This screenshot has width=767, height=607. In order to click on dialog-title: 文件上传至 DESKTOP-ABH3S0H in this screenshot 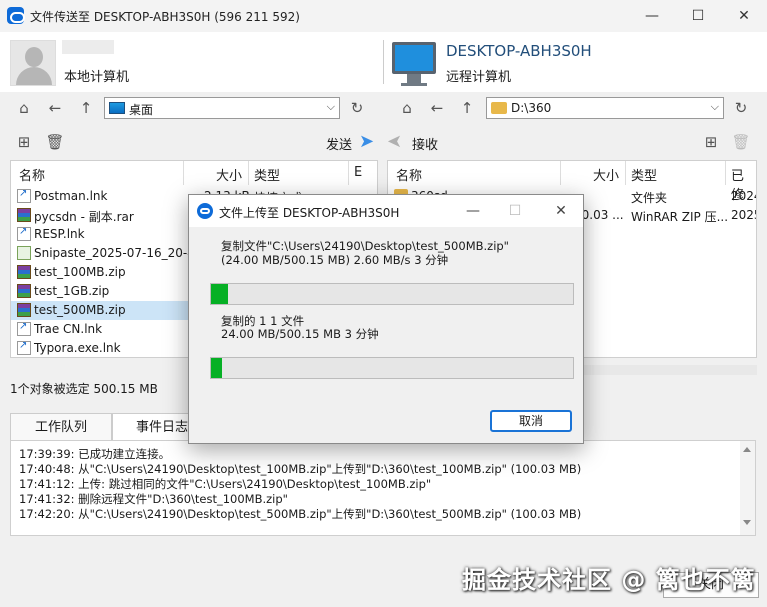, I will do `click(309, 213)`.